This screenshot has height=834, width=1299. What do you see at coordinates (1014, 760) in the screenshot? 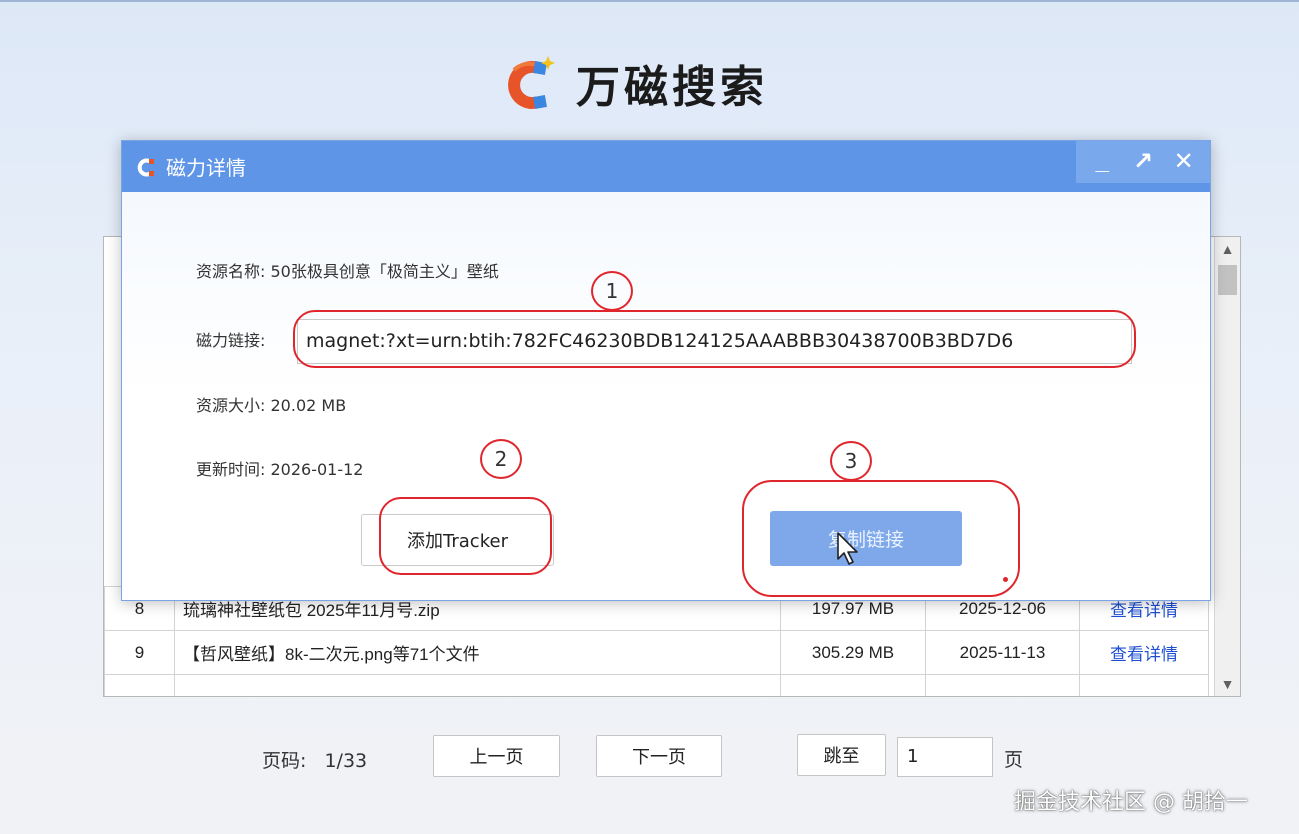
I see `page-suffix-label: 页` at bounding box center [1014, 760].